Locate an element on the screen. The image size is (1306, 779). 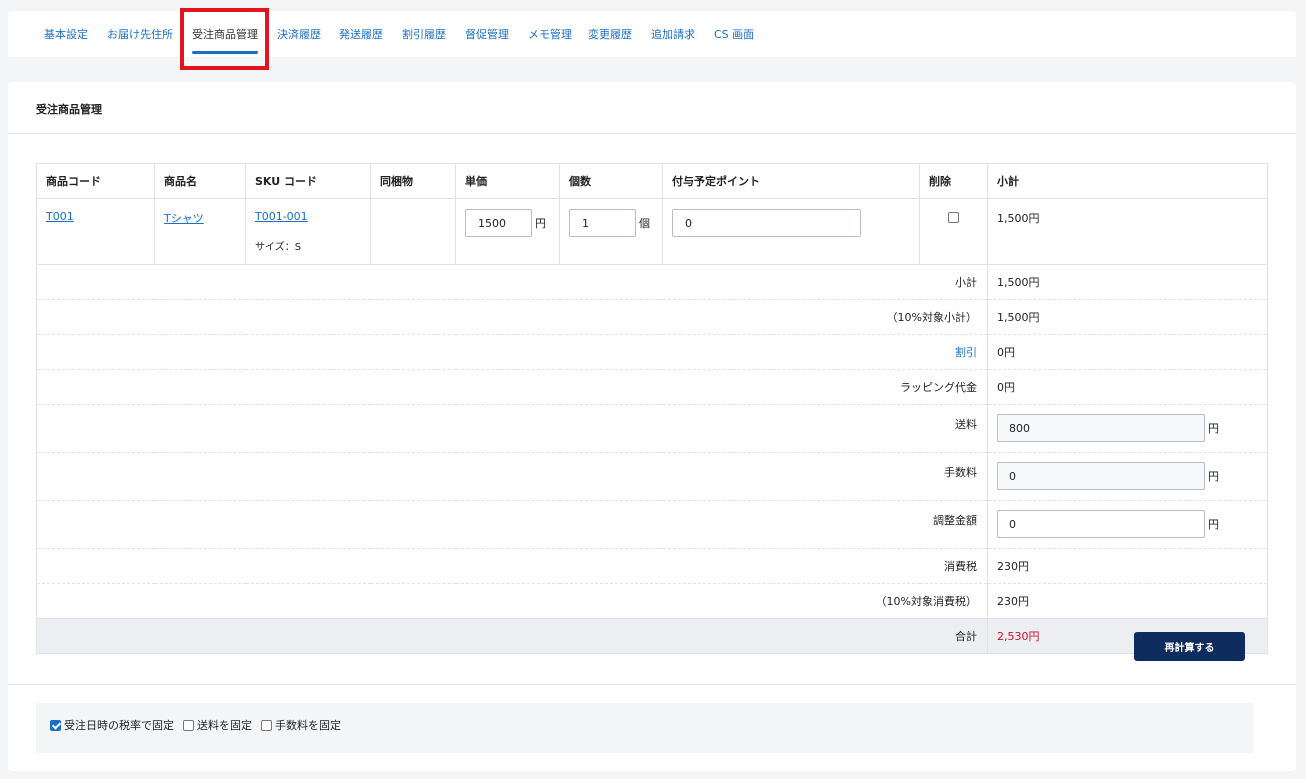
active-tab-indicator is located at coordinates (225, 52).